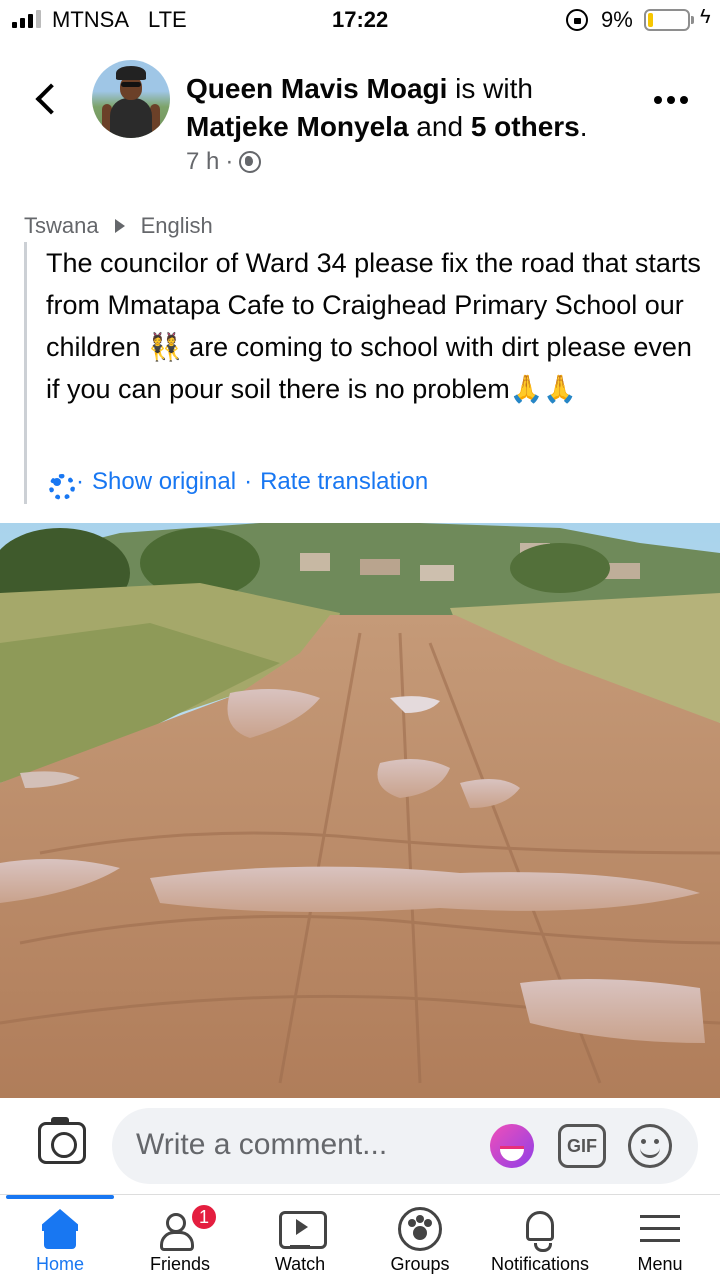  Describe the element at coordinates (405, 1146) in the screenshot. I see `comment-input: Write a comment... GIF` at that location.